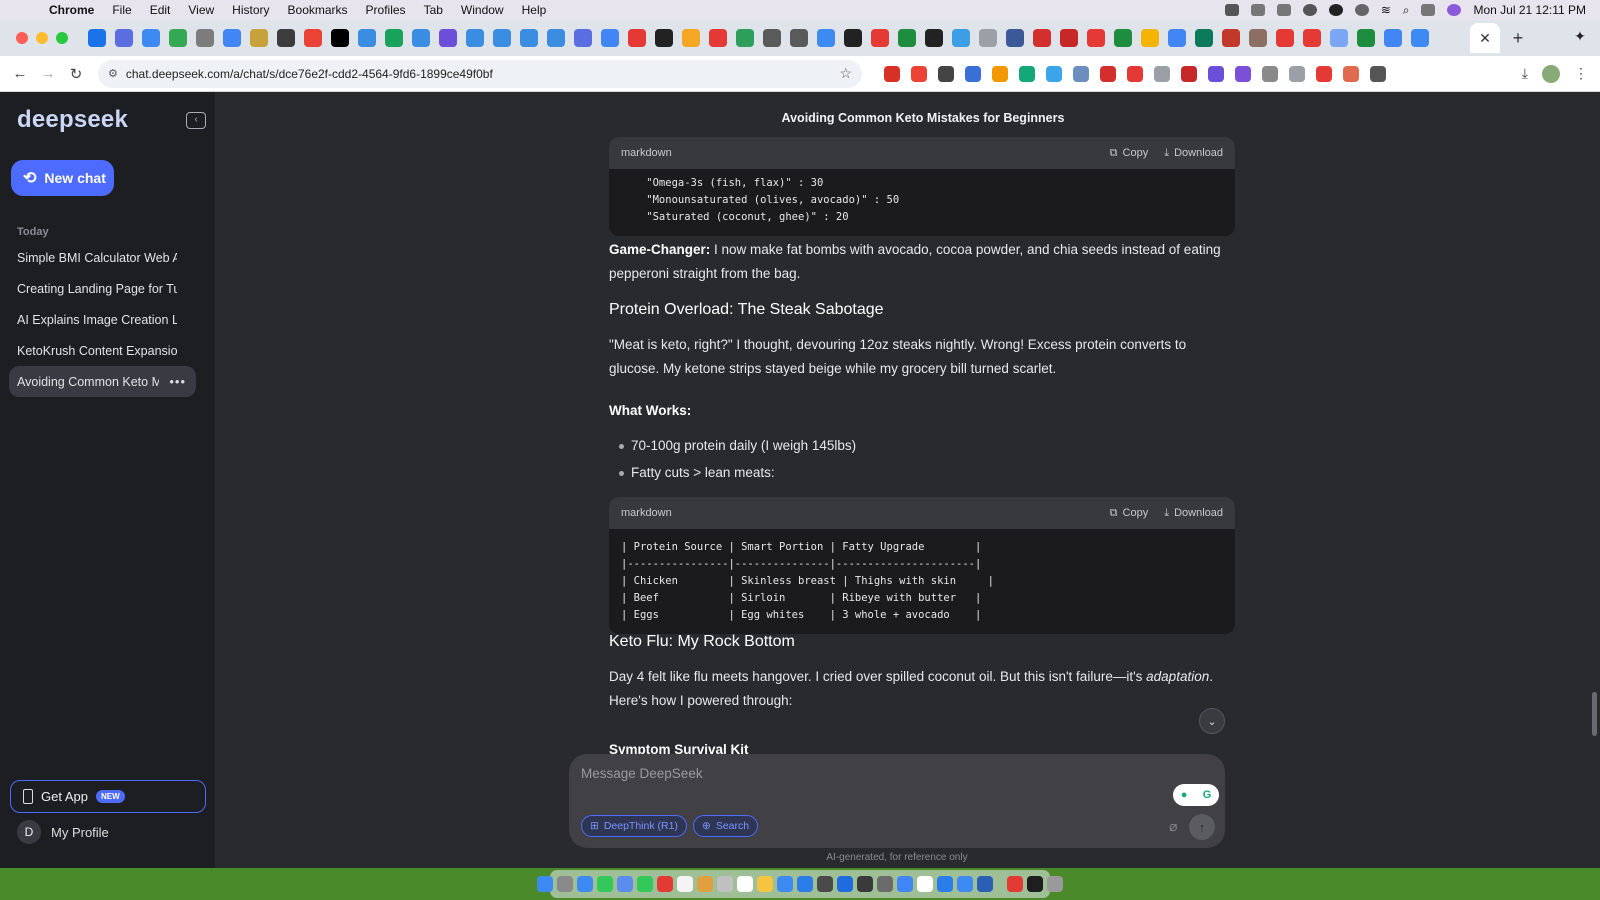  Describe the element at coordinates (102, 350) in the screenshot. I see `chat-history-item: KetoKrush Content Expansion` at that location.